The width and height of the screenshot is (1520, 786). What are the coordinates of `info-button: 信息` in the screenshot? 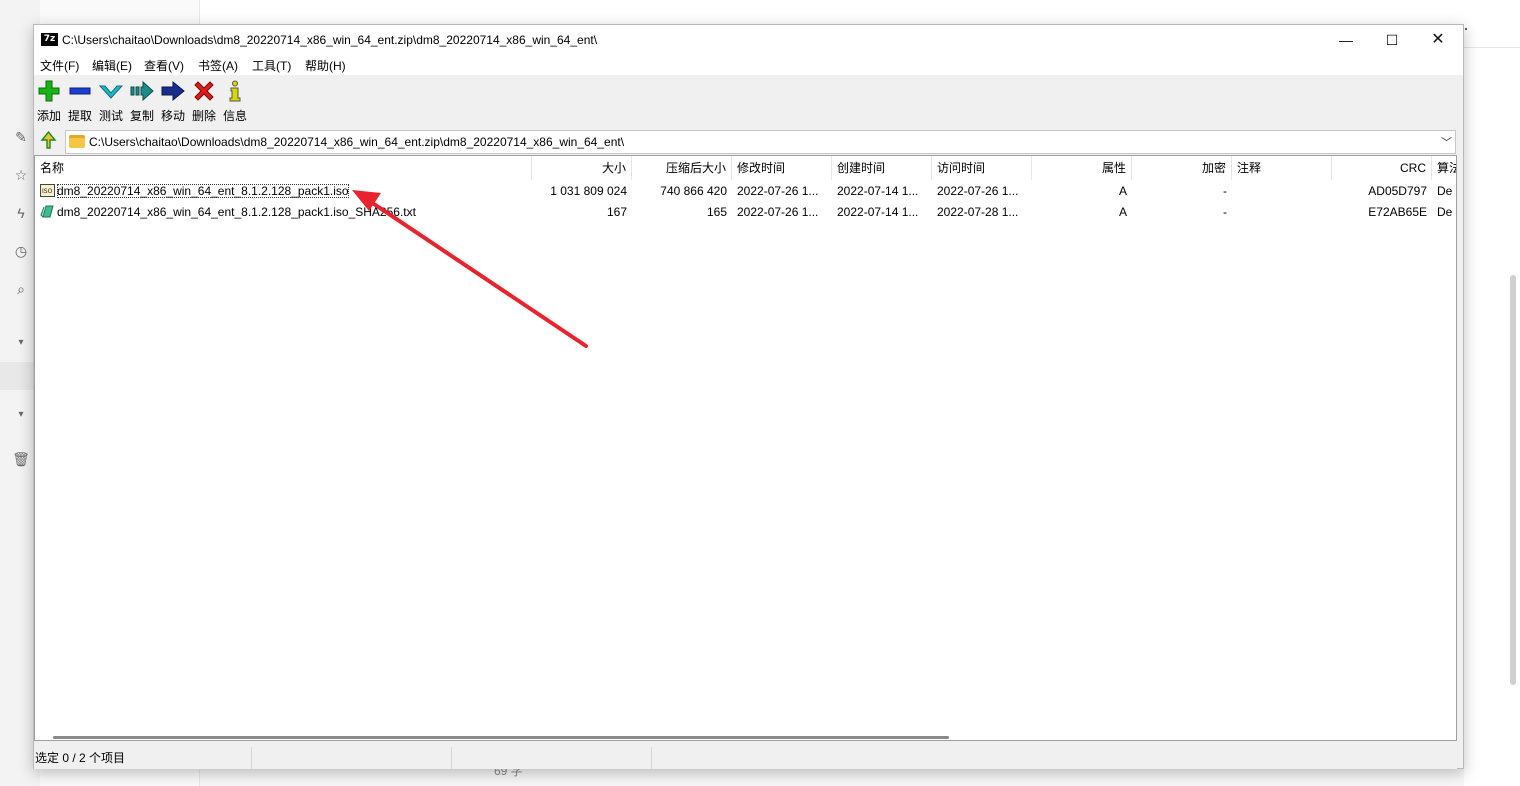 It's located at (235, 101).